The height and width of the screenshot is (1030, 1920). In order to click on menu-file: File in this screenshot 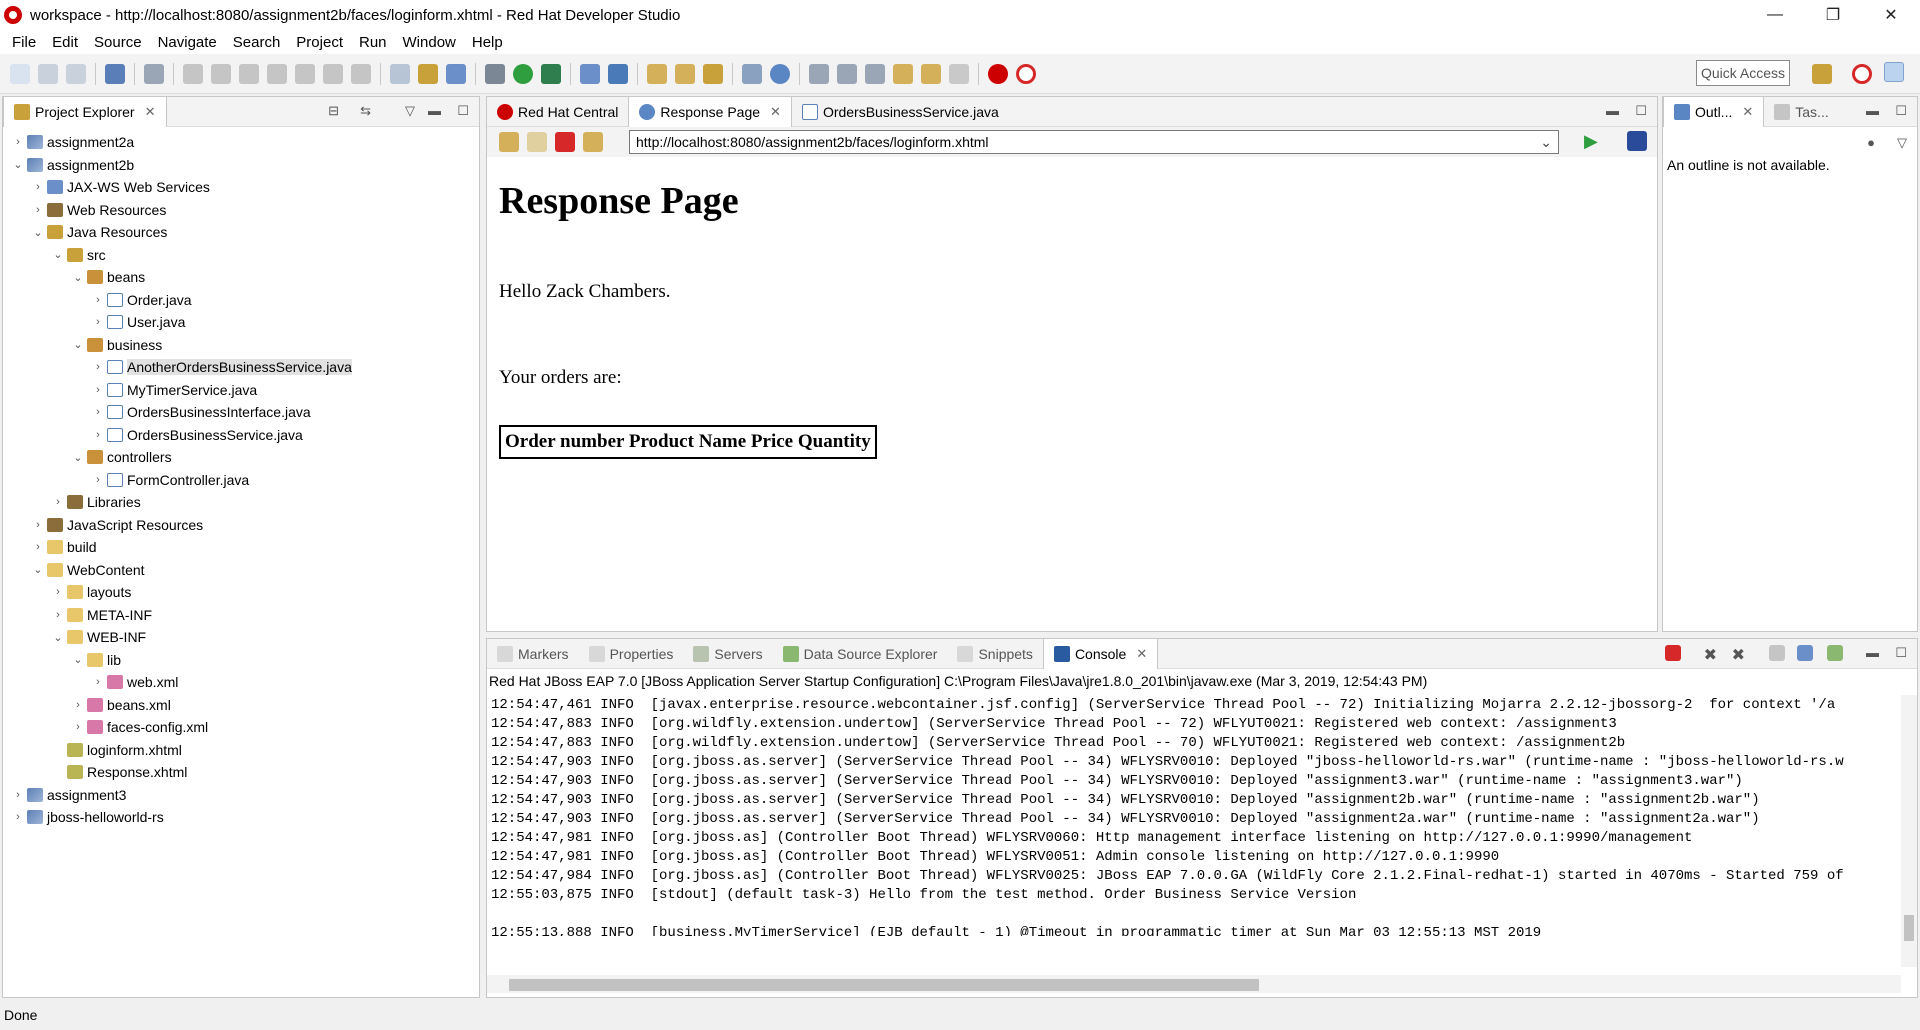, I will do `click(24, 42)`.